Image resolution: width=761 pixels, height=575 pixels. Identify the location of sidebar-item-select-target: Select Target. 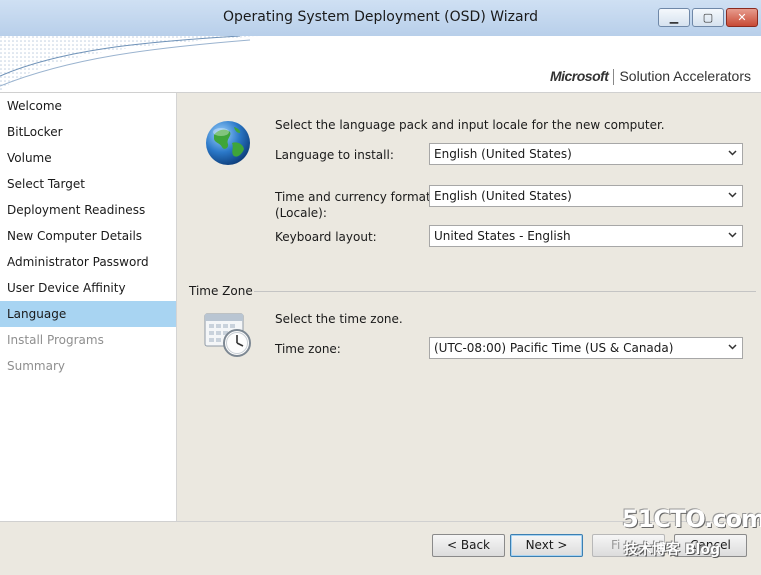
(88, 184).